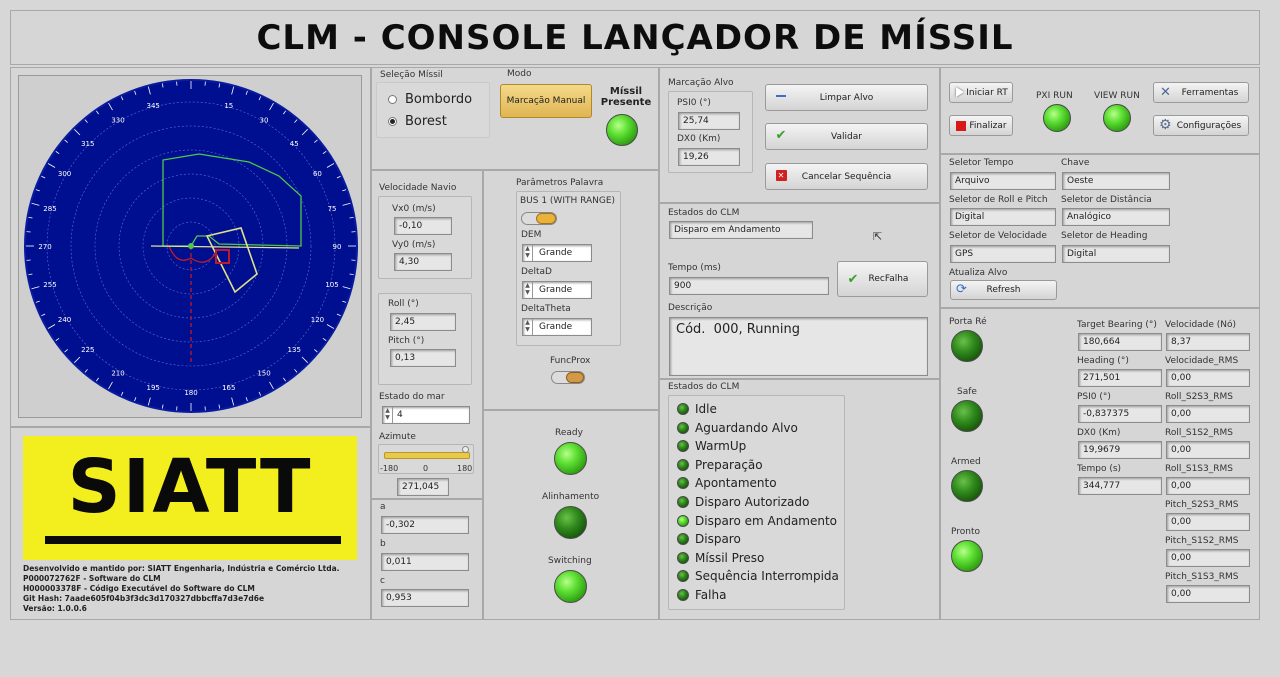  Describe the element at coordinates (694, 268) in the screenshot. I see `tempo-ms-label: Tempo (ms)` at that location.